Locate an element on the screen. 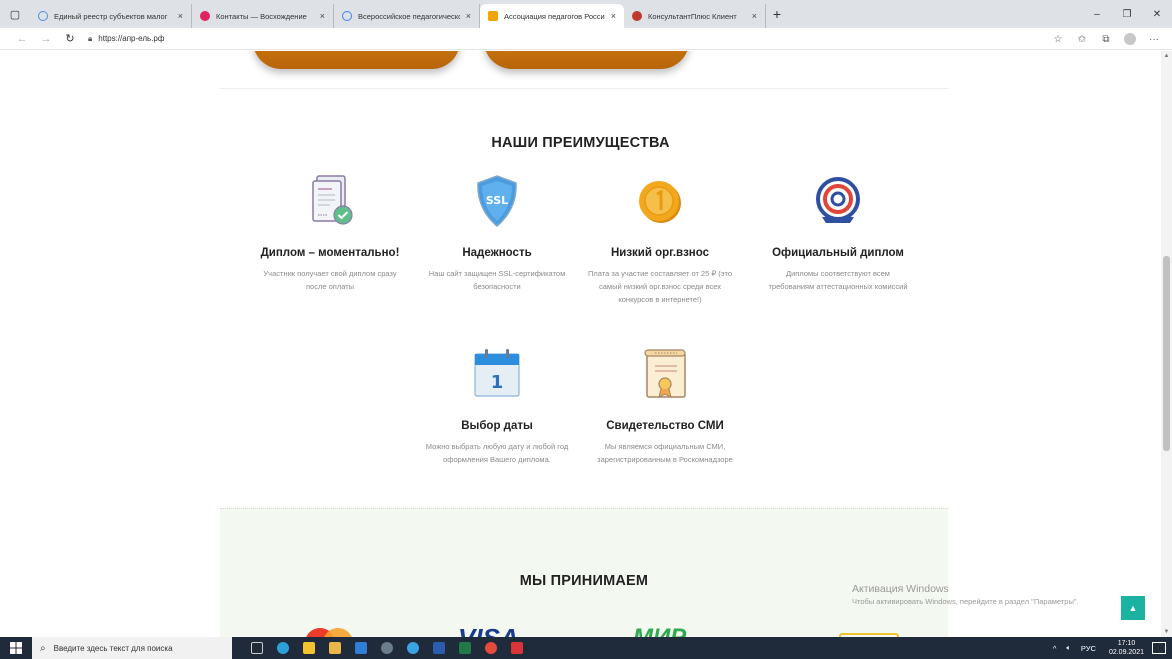 The image size is (1172, 659). excel-app-icon is located at coordinates (465, 648).